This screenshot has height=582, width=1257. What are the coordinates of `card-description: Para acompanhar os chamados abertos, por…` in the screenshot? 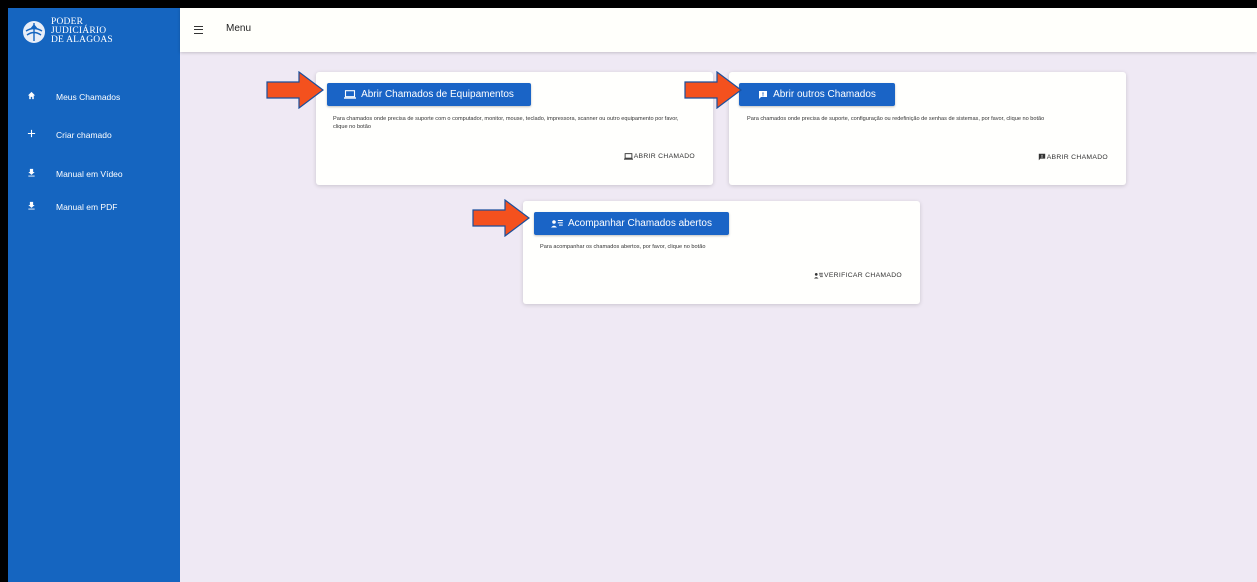 It's located at (623, 247).